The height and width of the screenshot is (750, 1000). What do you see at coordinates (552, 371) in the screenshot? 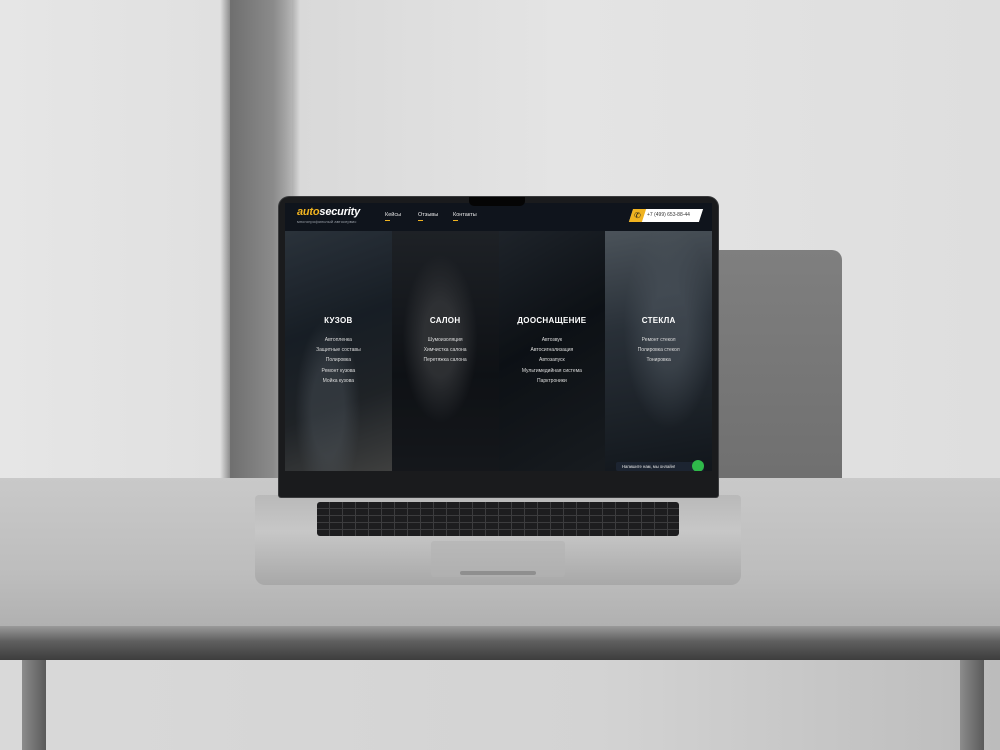
I see `service-link: Мультимедийная система` at bounding box center [552, 371].